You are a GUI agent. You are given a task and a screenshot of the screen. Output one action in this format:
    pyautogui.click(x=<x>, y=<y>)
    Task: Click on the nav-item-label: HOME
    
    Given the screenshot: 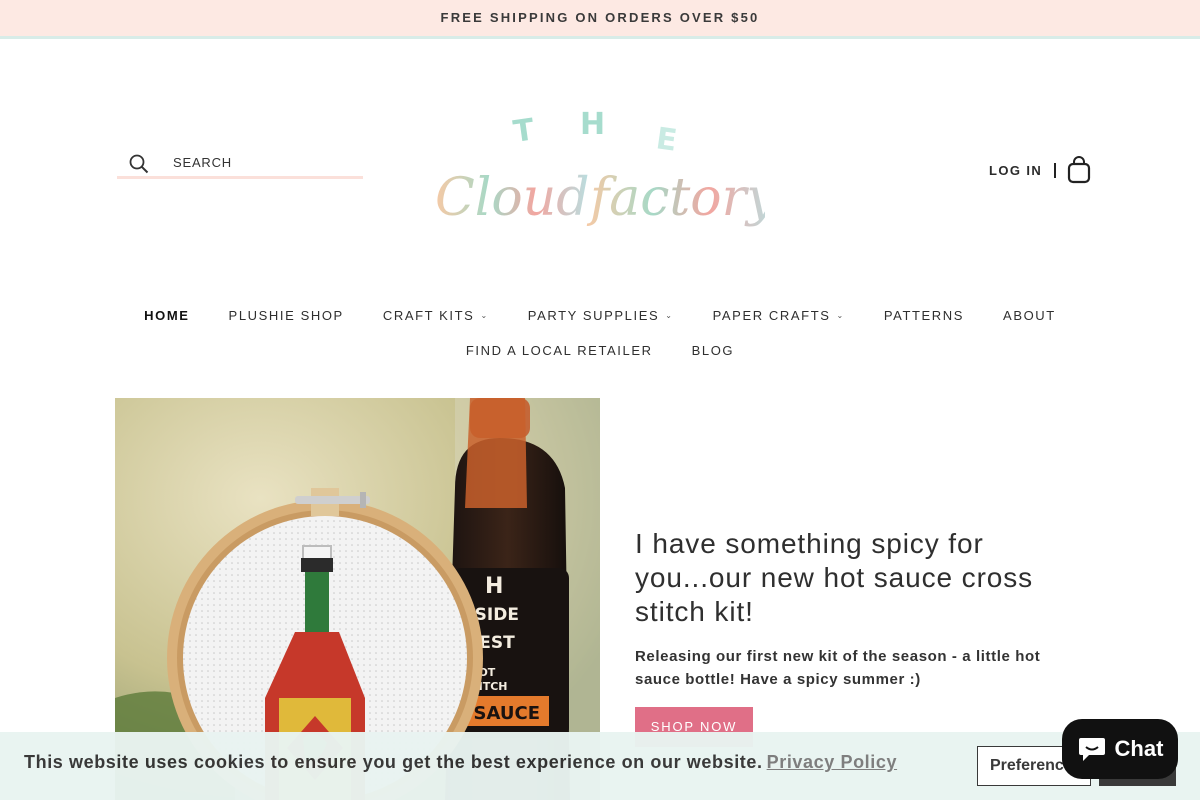 What is the action you would take?
    pyautogui.click(x=167, y=315)
    